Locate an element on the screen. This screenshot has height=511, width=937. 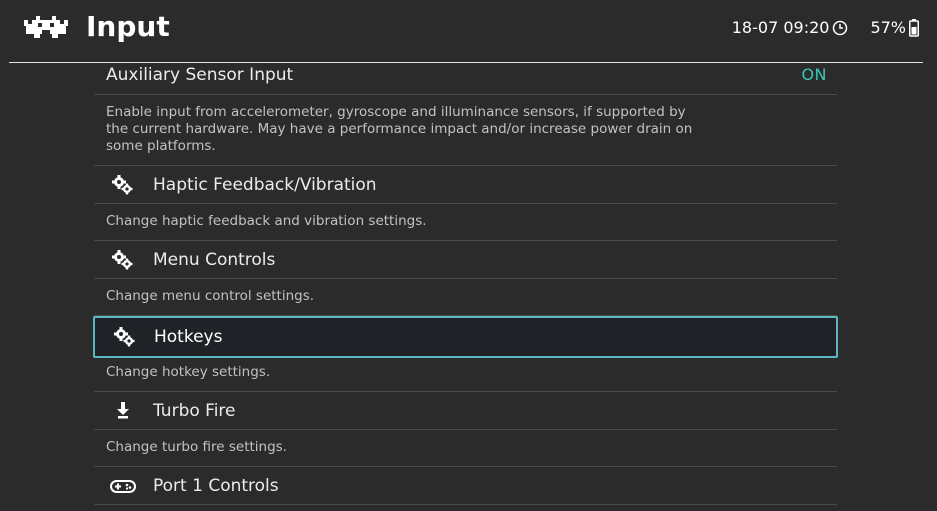
header-bar: Input 18-07 09:20 57% is located at coordinates (468, 31).